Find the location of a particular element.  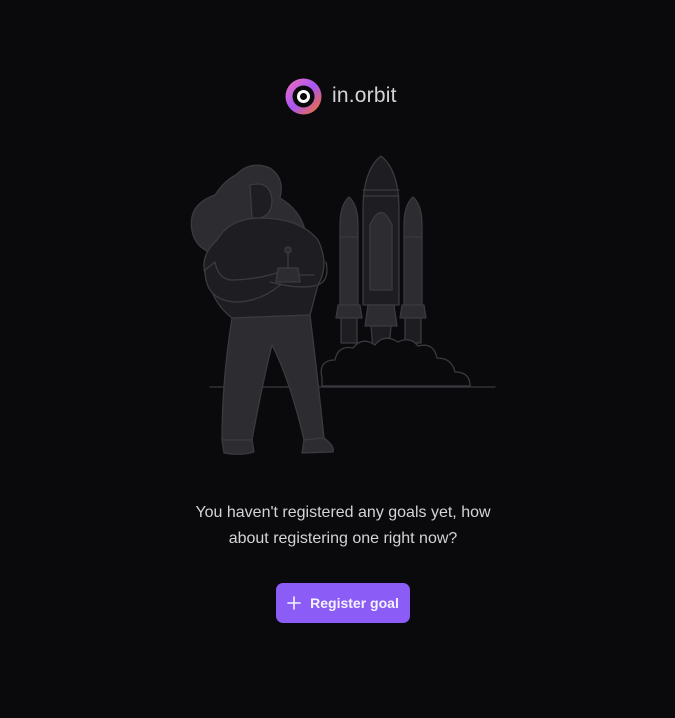

orbit-logo-icon is located at coordinates (303, 96).